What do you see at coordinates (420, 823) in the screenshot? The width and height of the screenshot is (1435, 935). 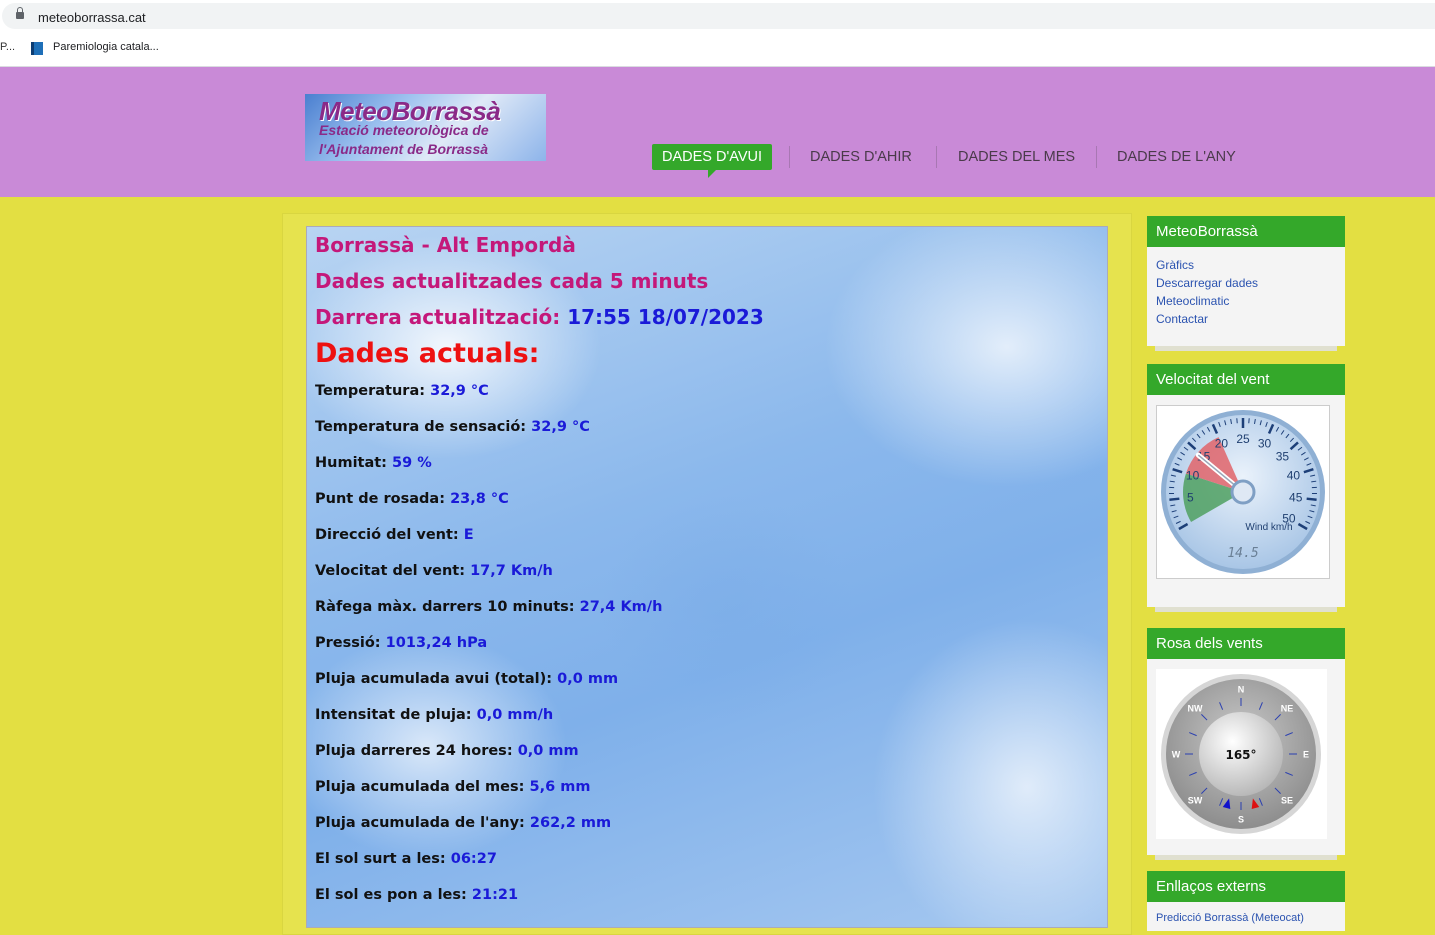 I see `row-label: Pluja acumulada de l'any:` at bounding box center [420, 823].